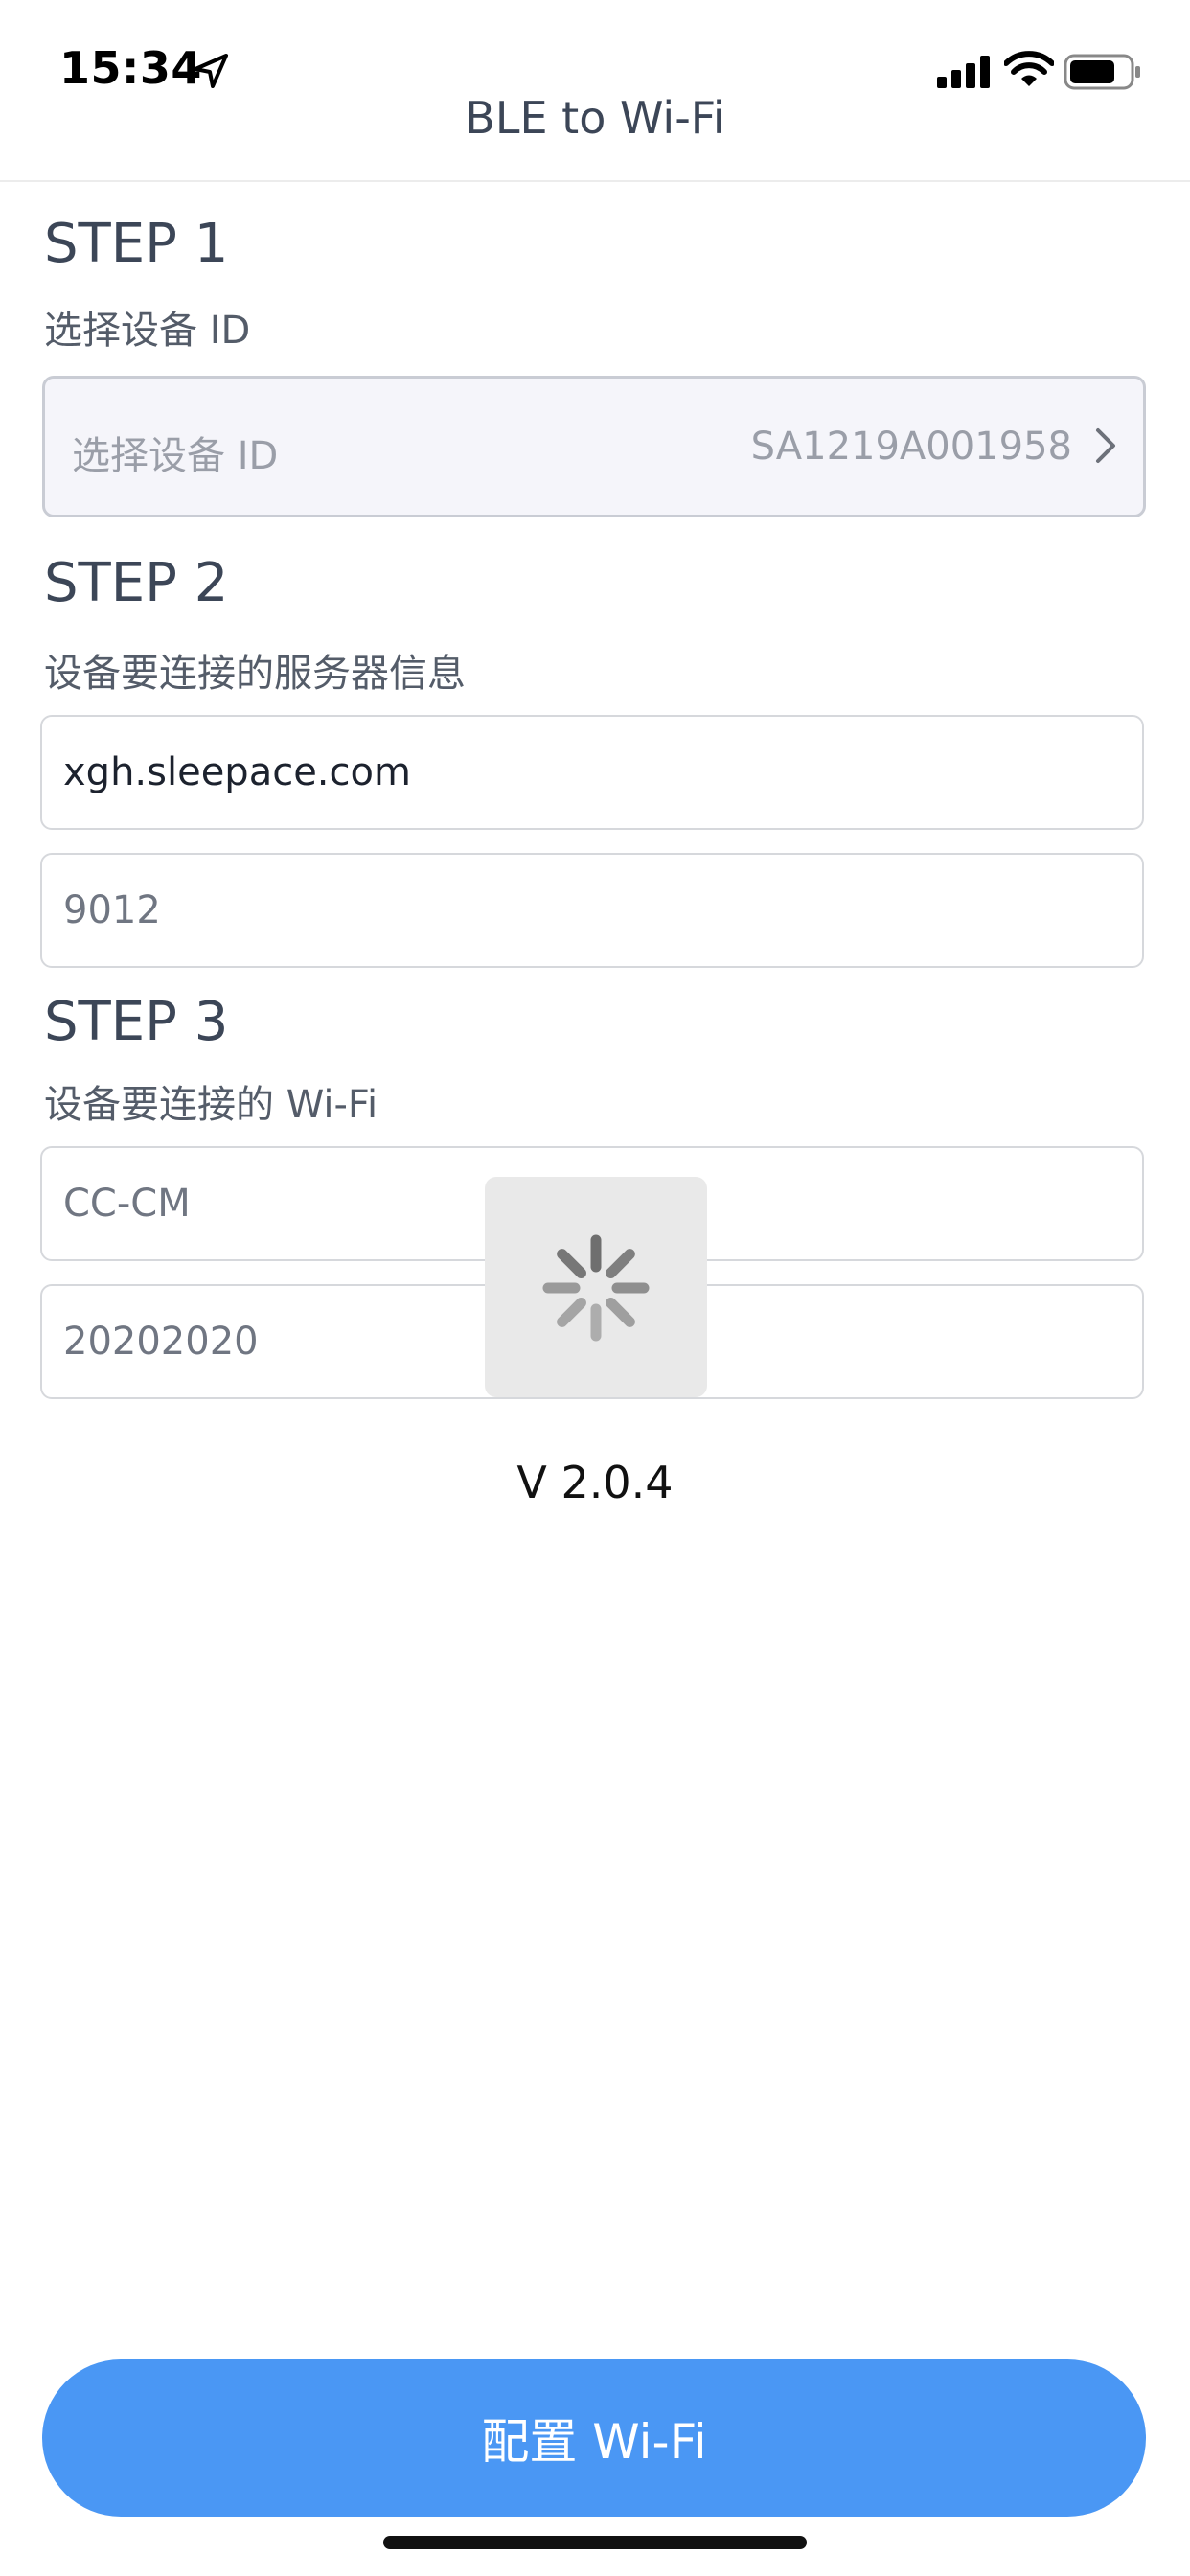 The image size is (1190, 2576). Describe the element at coordinates (595, 1483) in the screenshot. I see `app-version: V 2.0.4` at that location.